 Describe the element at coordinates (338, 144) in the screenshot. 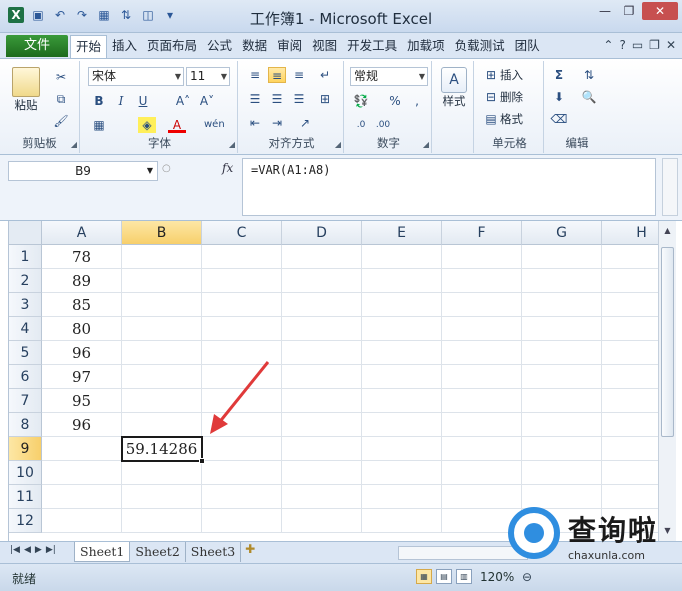

I see `alignment-launcher-icon: ◢` at that location.